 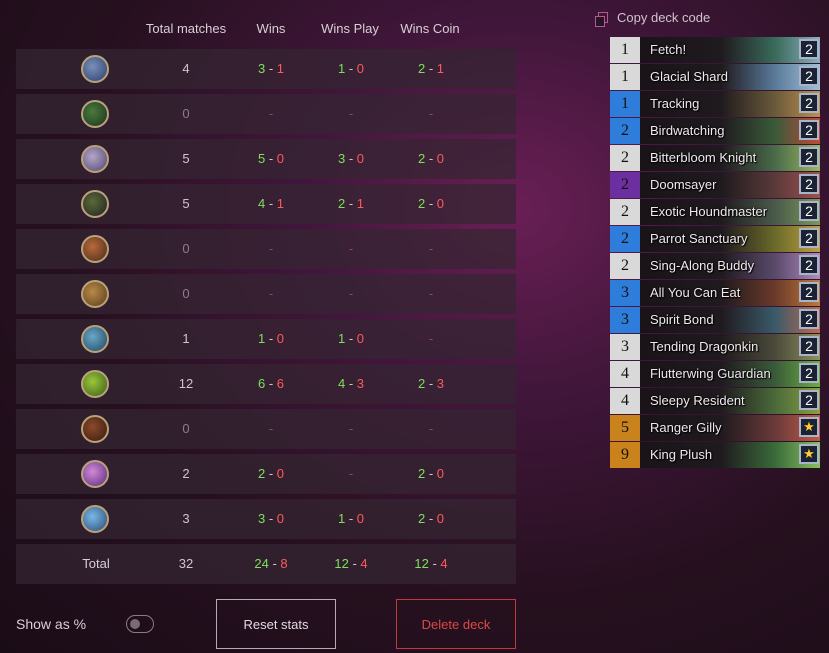 I want to click on stats-row: 5 4 - 1 2 - 1 2 - 0, so click(x=266, y=204).